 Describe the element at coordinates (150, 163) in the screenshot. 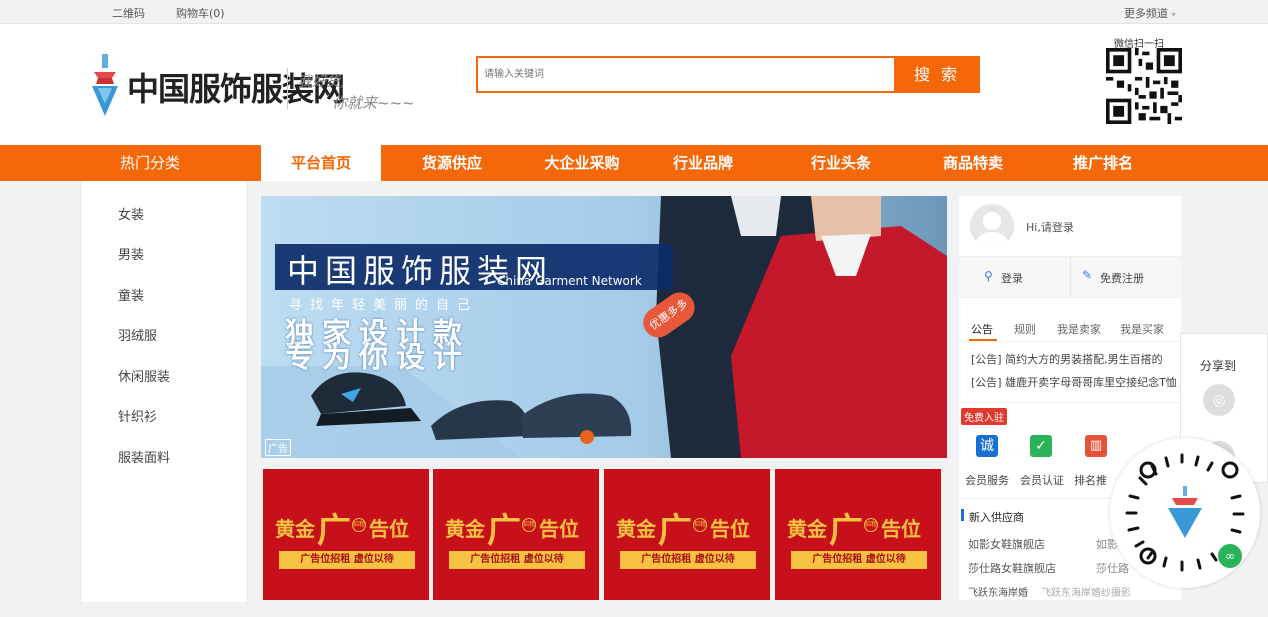

I see `hot-category: 热门分类` at that location.